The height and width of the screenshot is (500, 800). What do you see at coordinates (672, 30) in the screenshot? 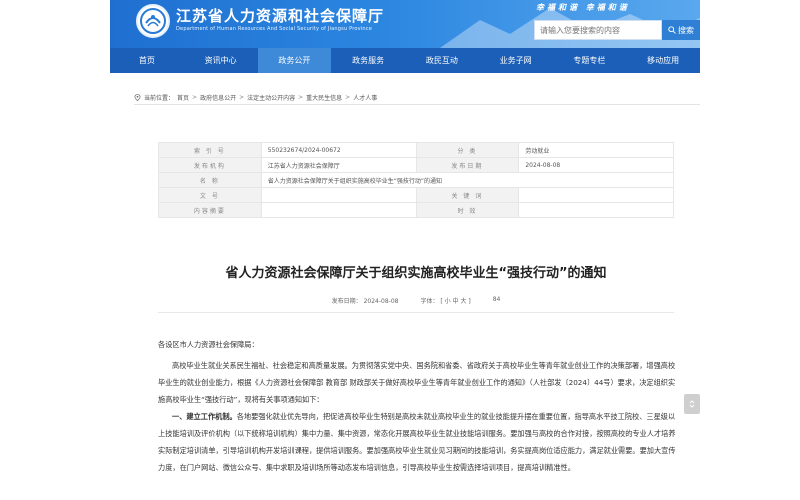
I see `search-icon` at bounding box center [672, 30].